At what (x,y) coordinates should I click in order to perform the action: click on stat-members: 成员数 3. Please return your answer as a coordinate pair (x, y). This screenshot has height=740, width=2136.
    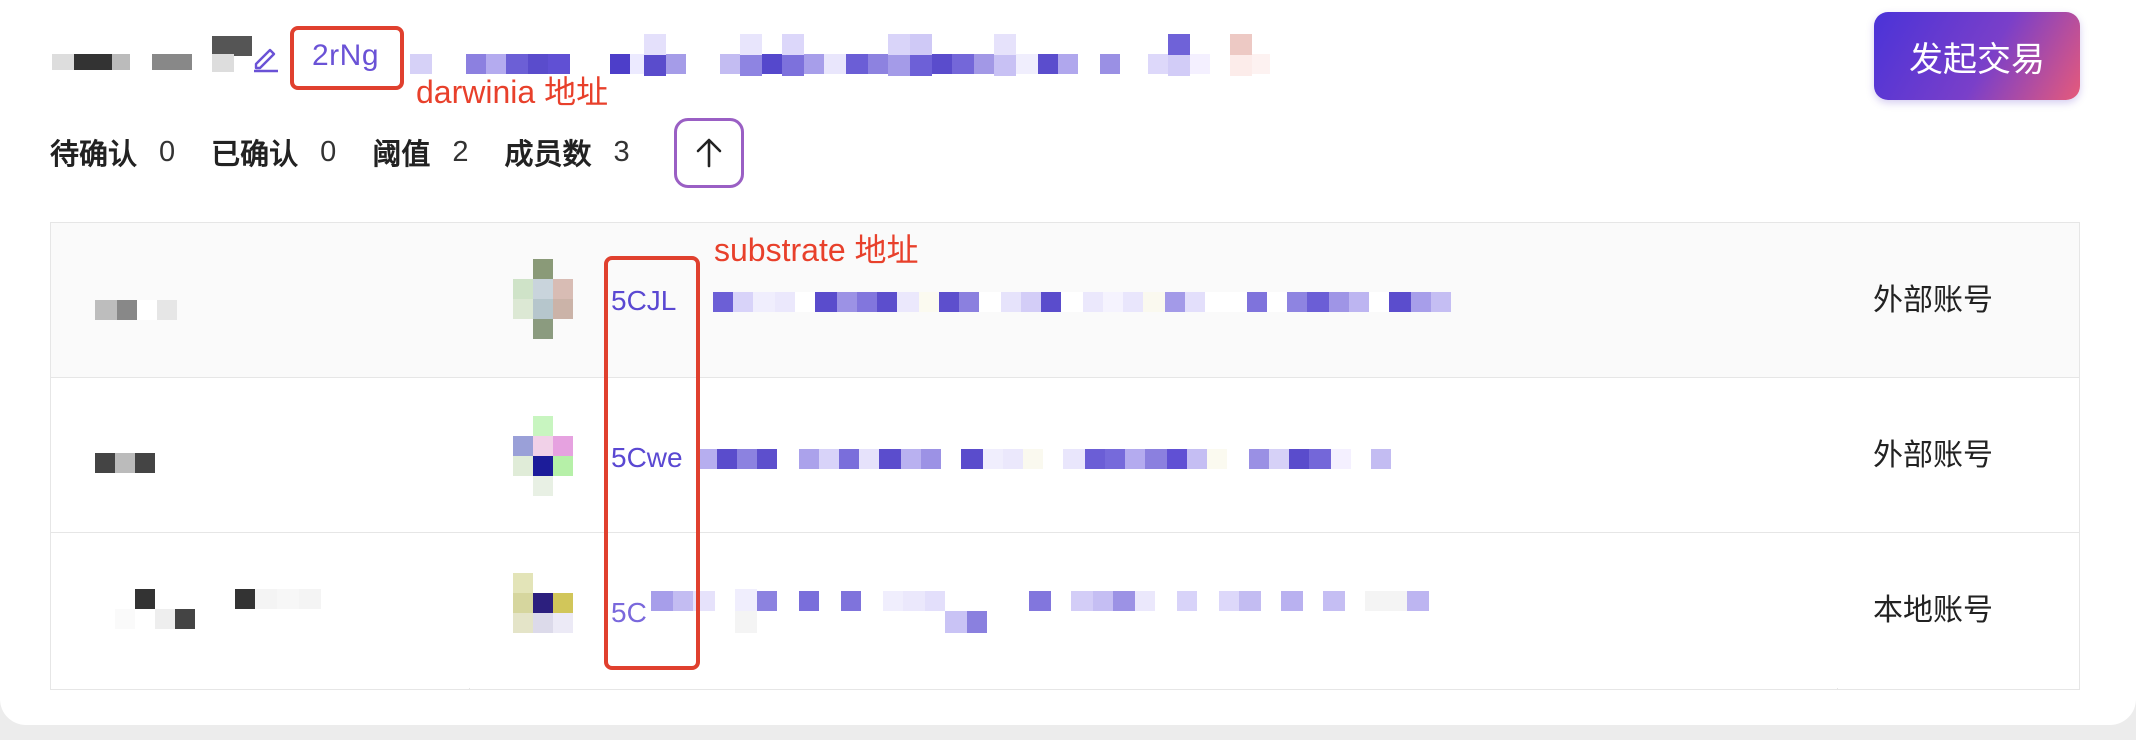
    Looking at the image, I should click on (566, 152).